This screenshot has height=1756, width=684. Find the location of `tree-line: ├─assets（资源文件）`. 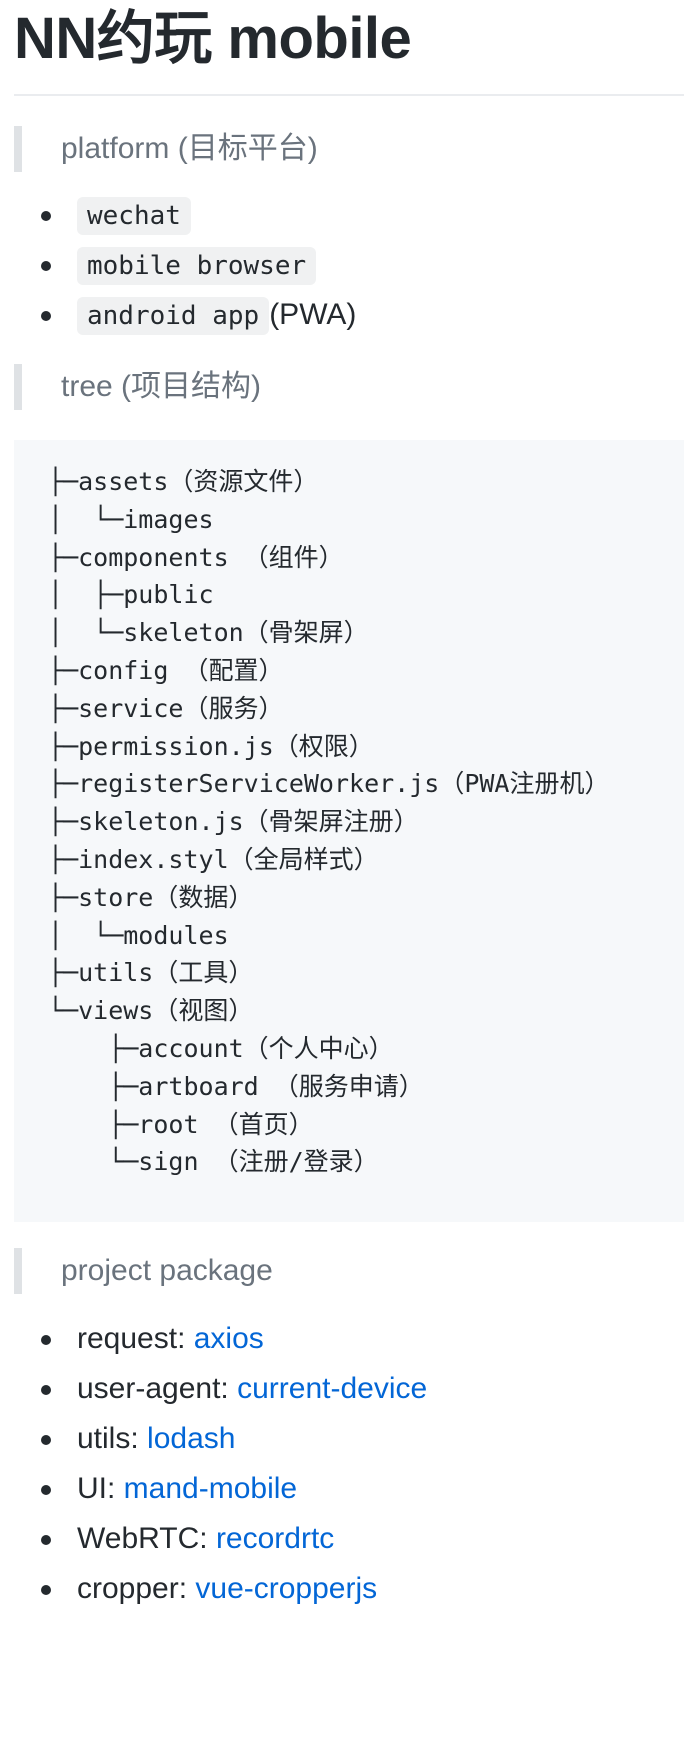

tree-line: ├─assets（资源文件） is located at coordinates (183, 481).